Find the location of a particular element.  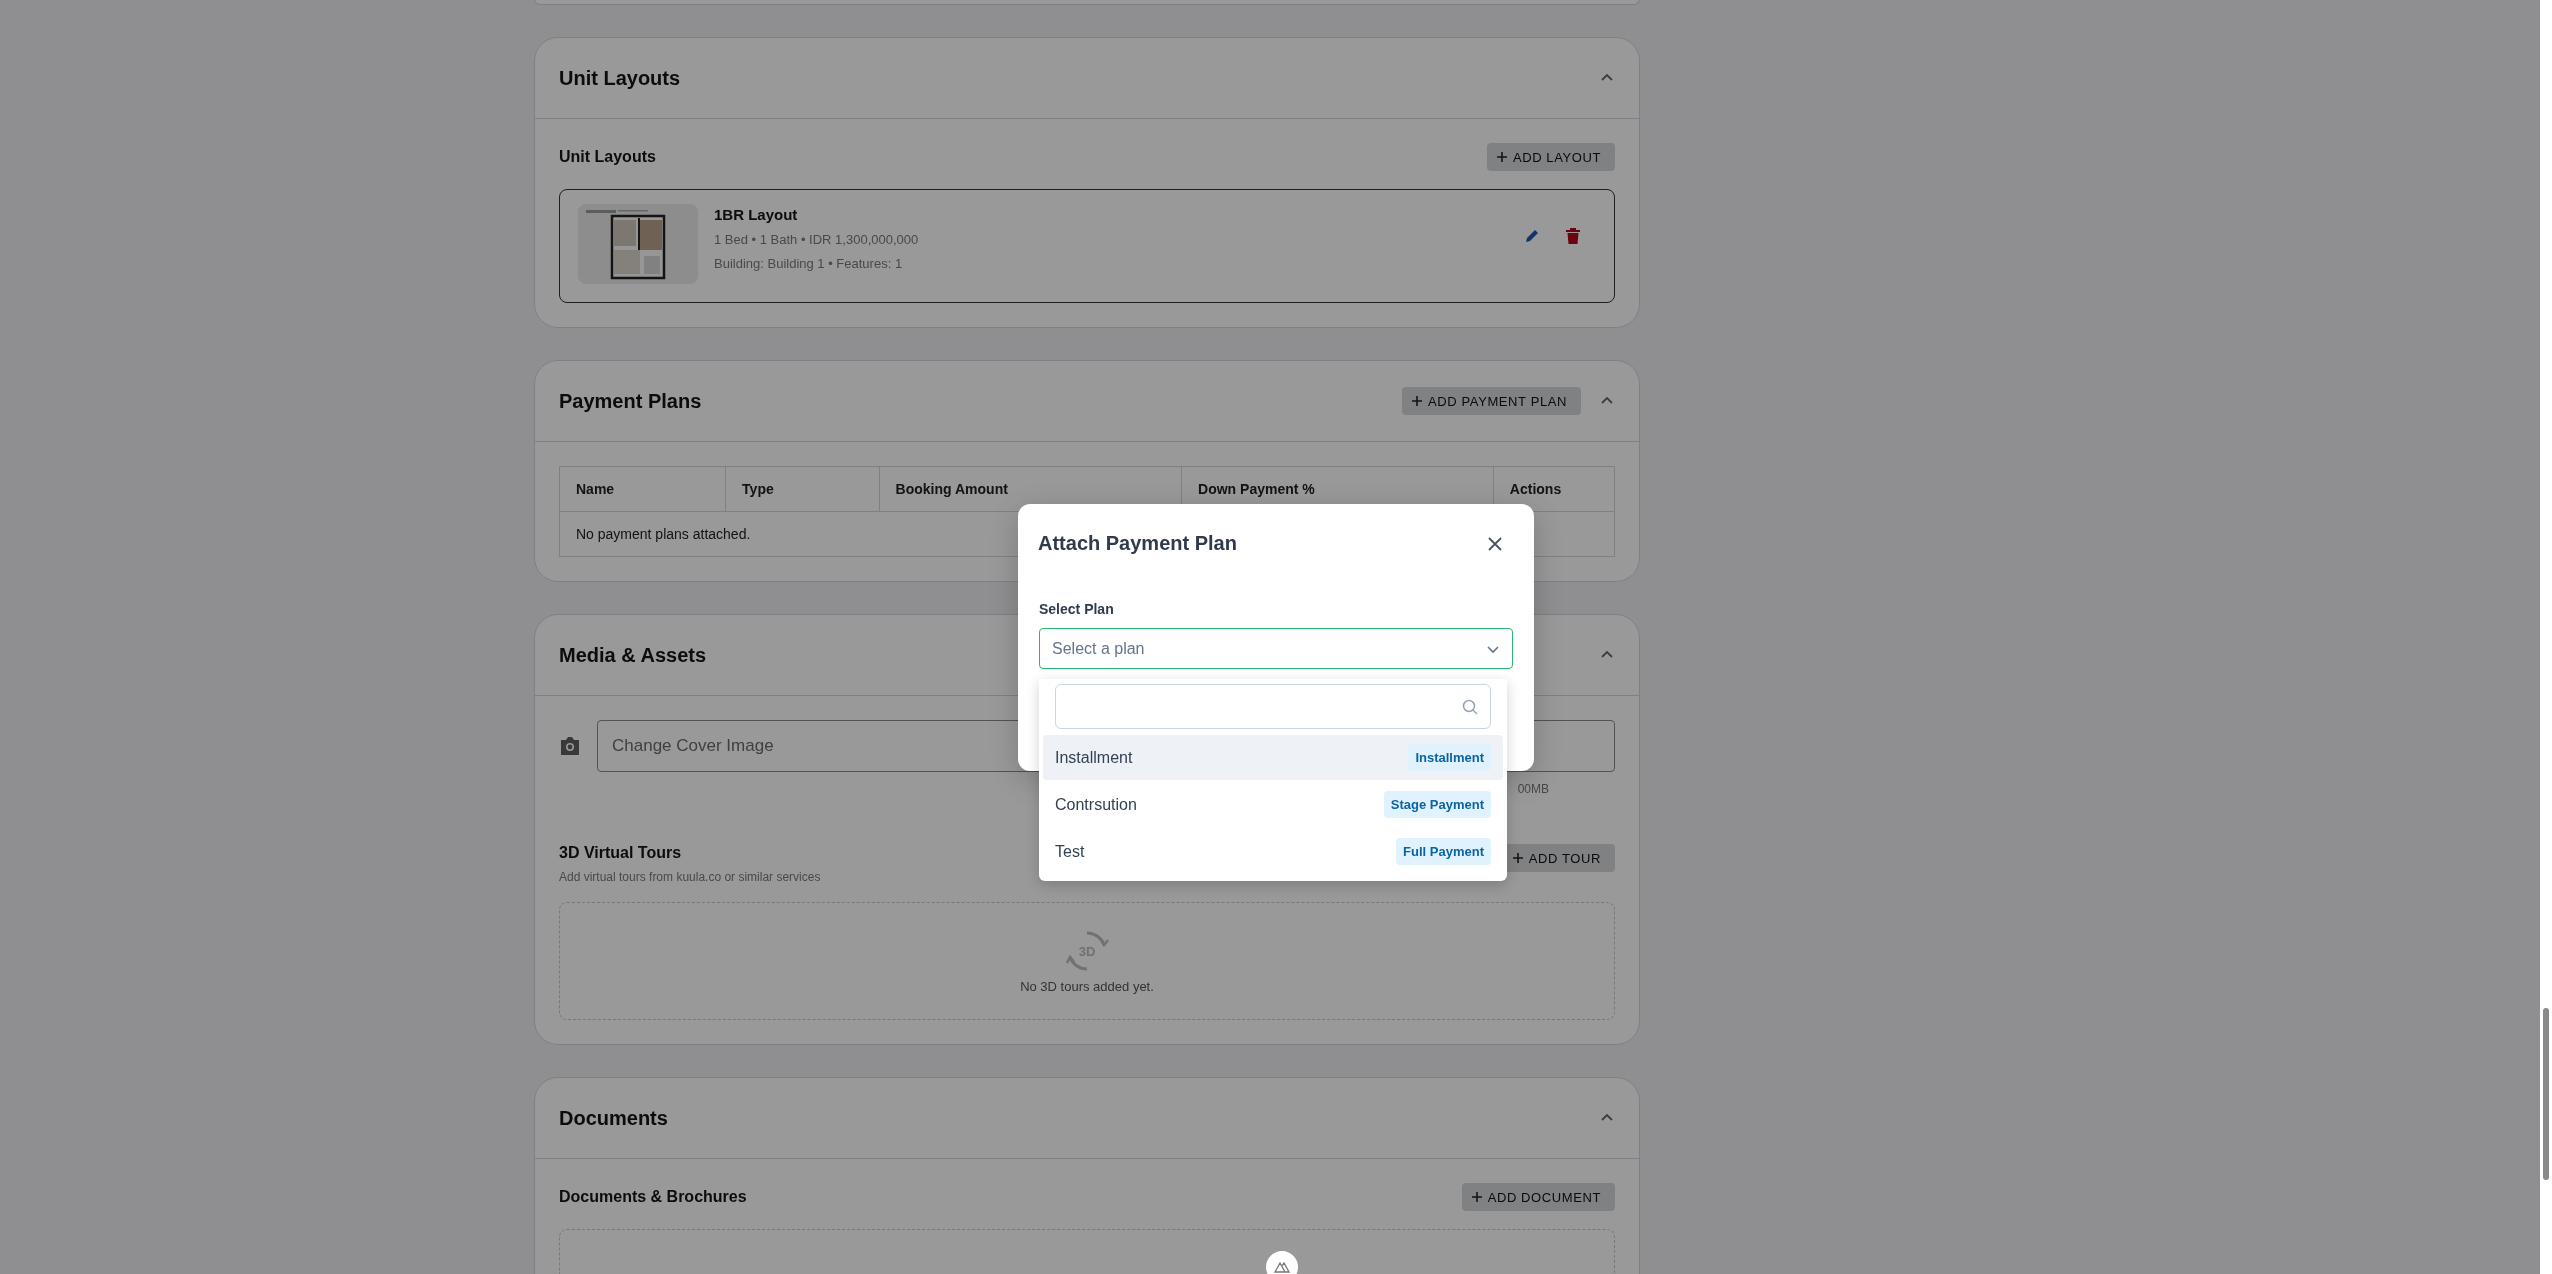

subsection-title: Documents & Brochures is located at coordinates (653, 1197).